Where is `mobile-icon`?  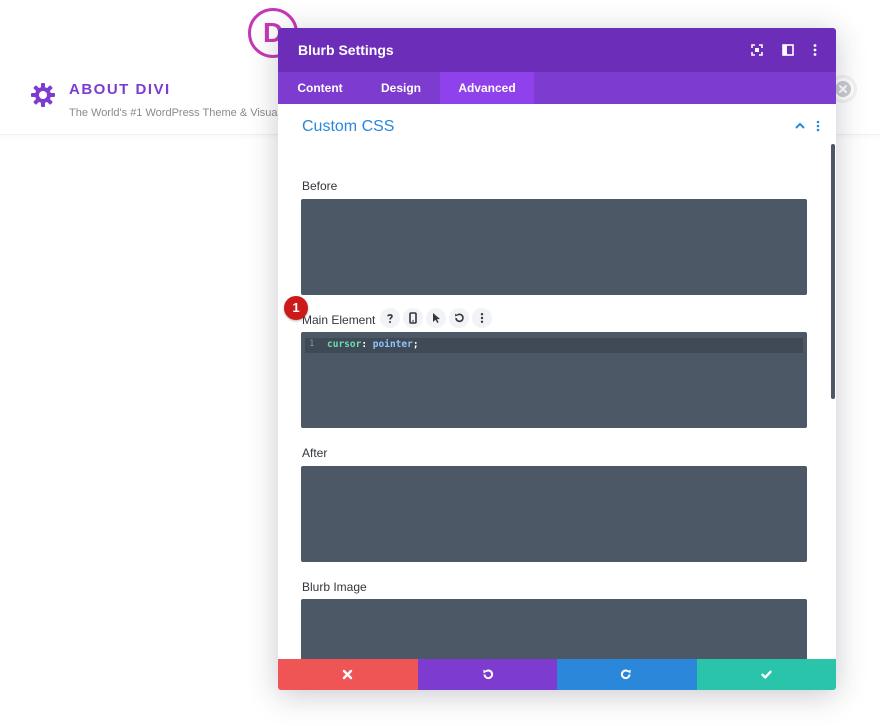
mobile-icon is located at coordinates (413, 318).